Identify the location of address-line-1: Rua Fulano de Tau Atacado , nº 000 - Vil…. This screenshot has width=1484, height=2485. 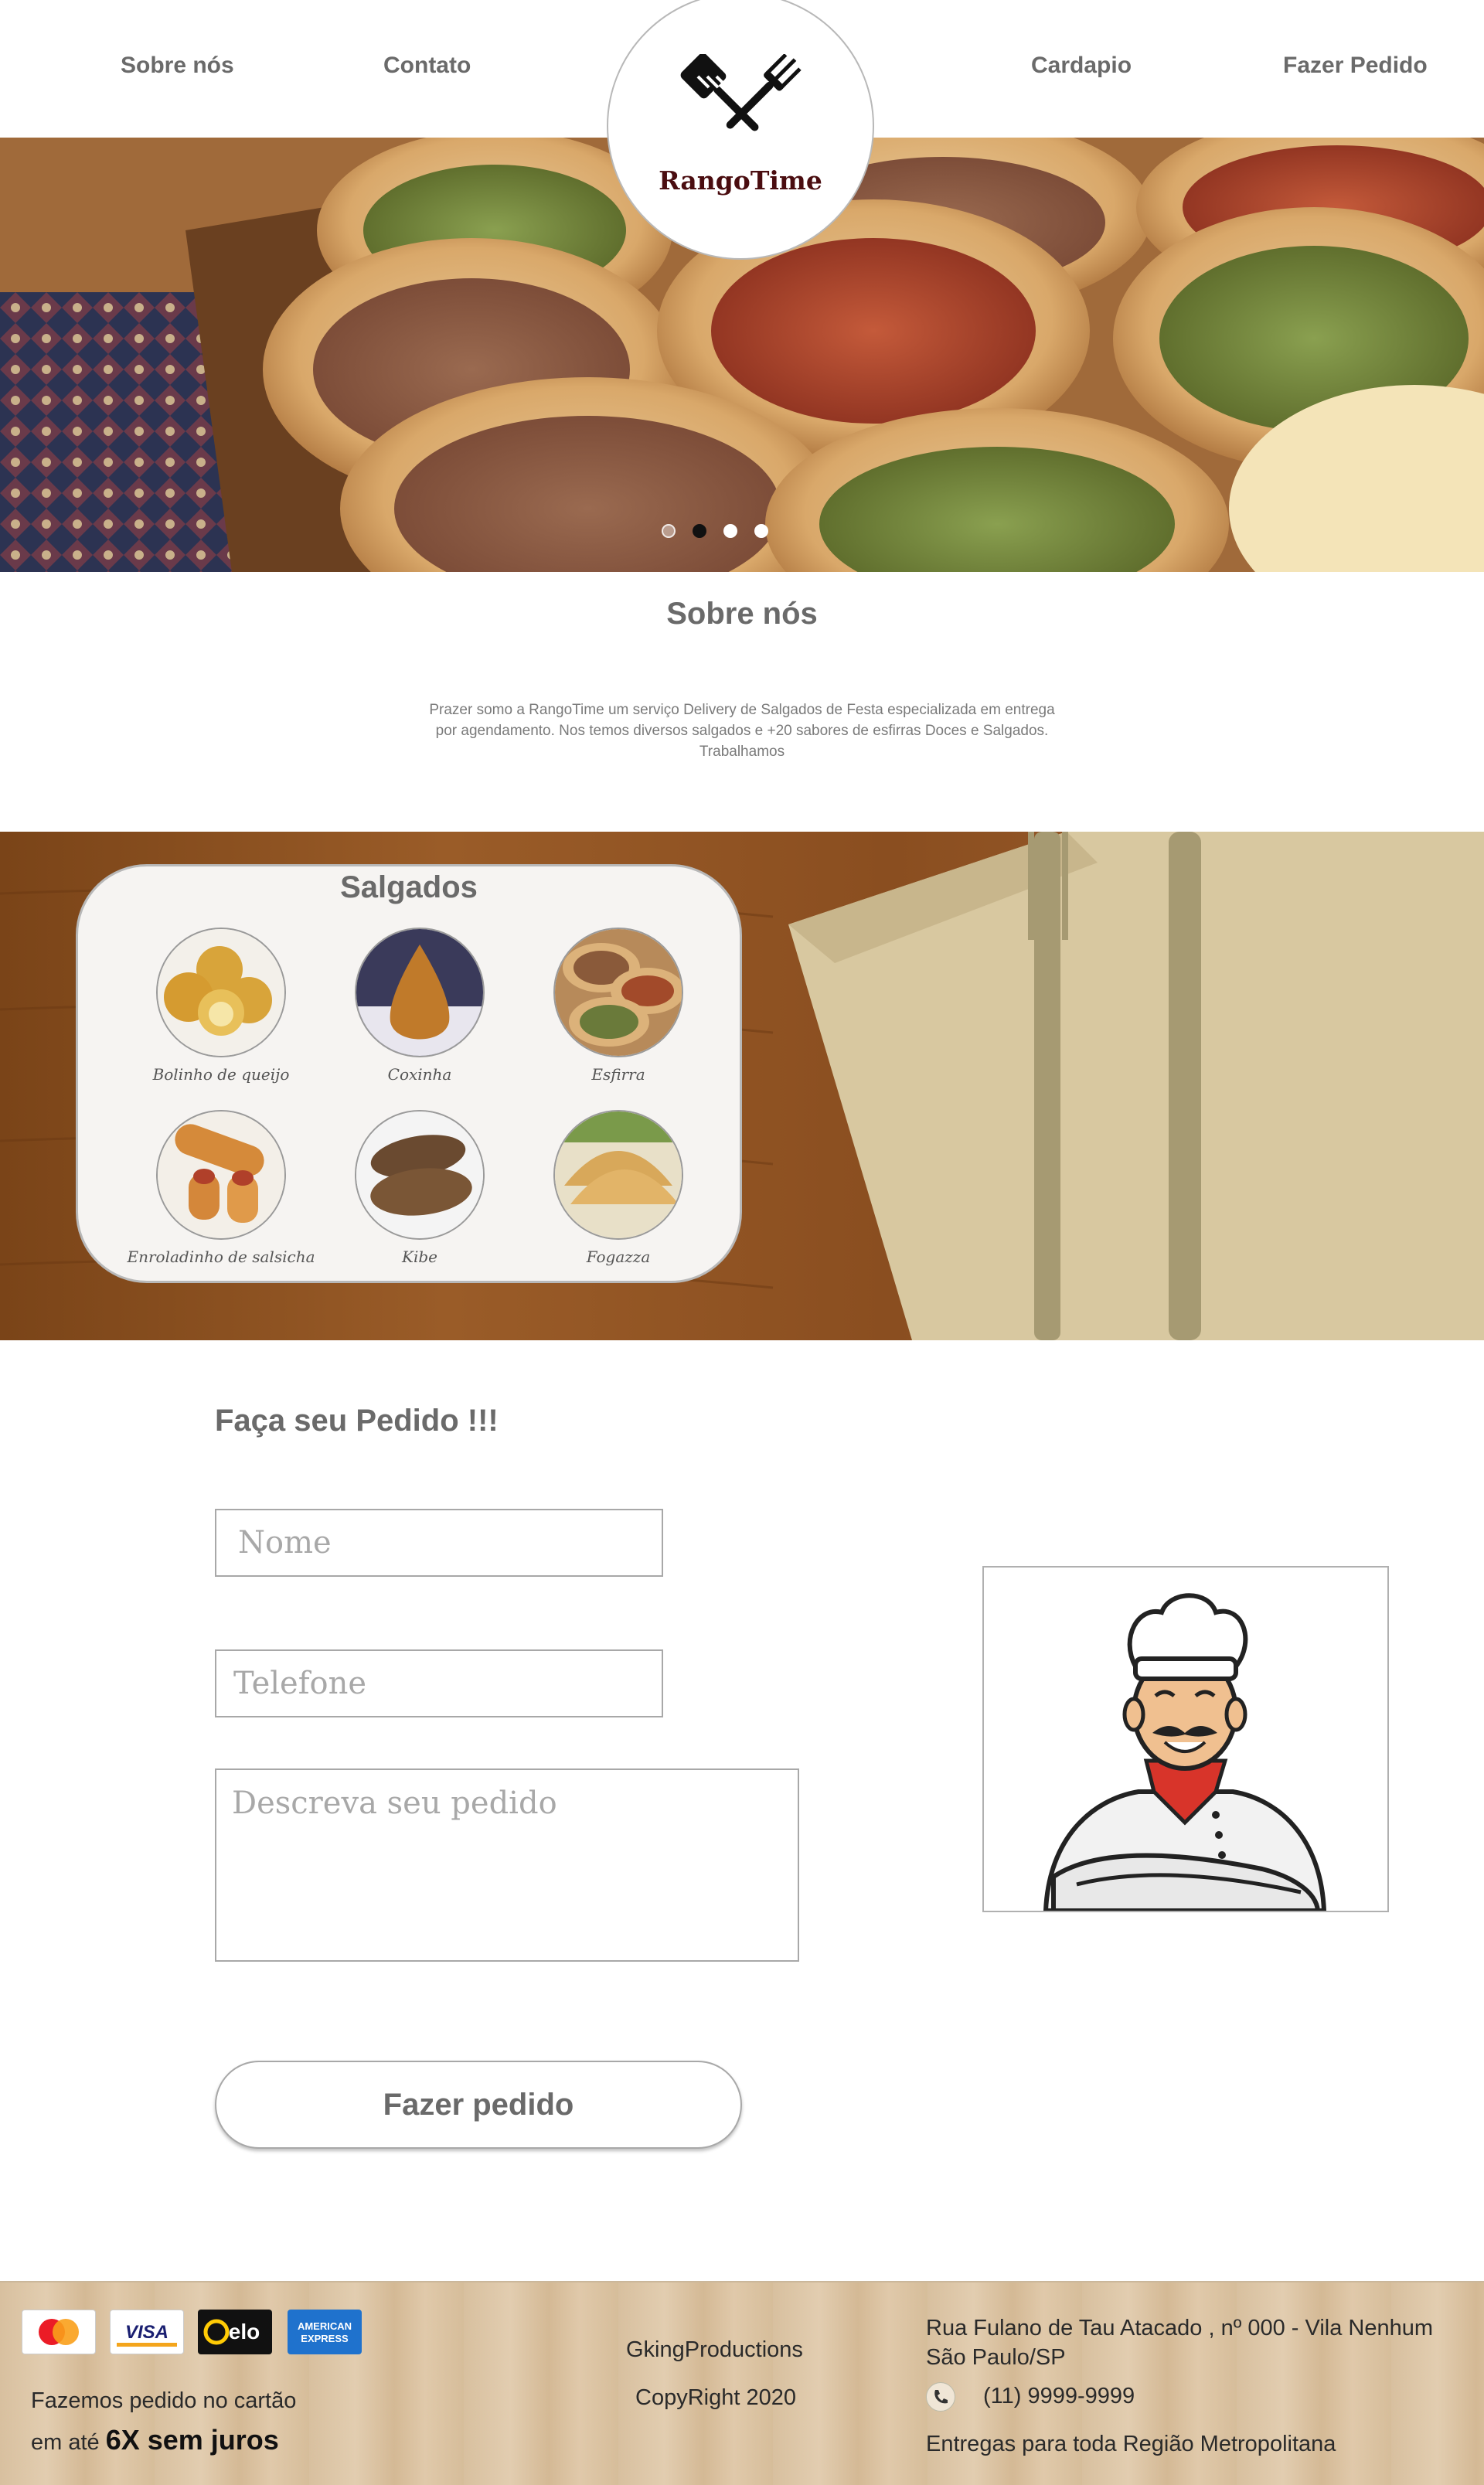
(1180, 2328).